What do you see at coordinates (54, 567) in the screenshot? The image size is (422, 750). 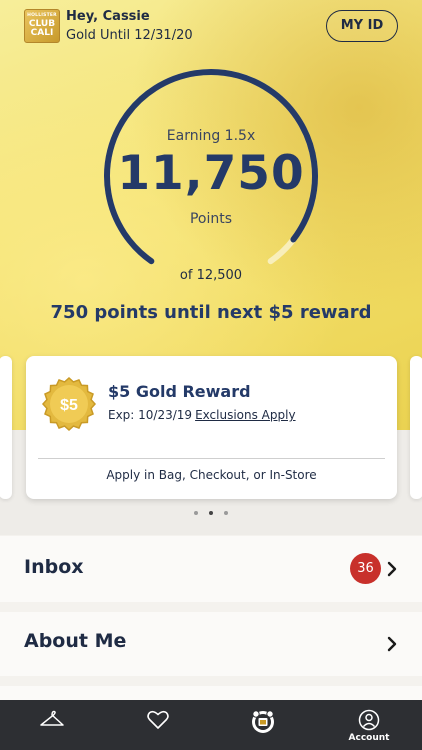 I see `inbox-label: Inbox` at bounding box center [54, 567].